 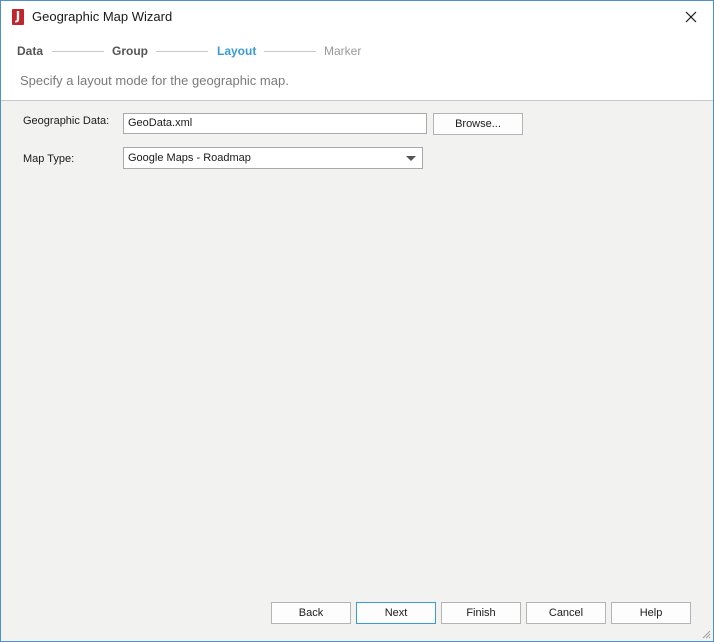 What do you see at coordinates (343, 51) in the screenshot?
I see `step-marker: Marker` at bounding box center [343, 51].